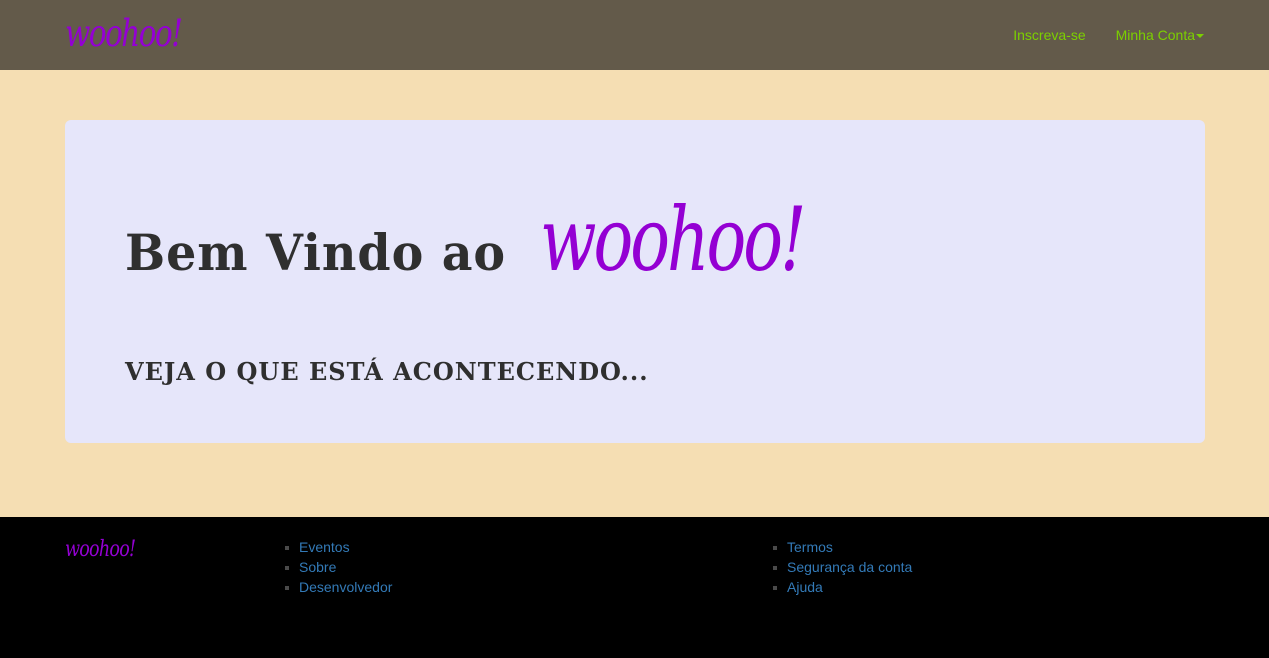 The image size is (1269, 658). I want to click on signup-link: Inscreva-se, so click(1049, 35).